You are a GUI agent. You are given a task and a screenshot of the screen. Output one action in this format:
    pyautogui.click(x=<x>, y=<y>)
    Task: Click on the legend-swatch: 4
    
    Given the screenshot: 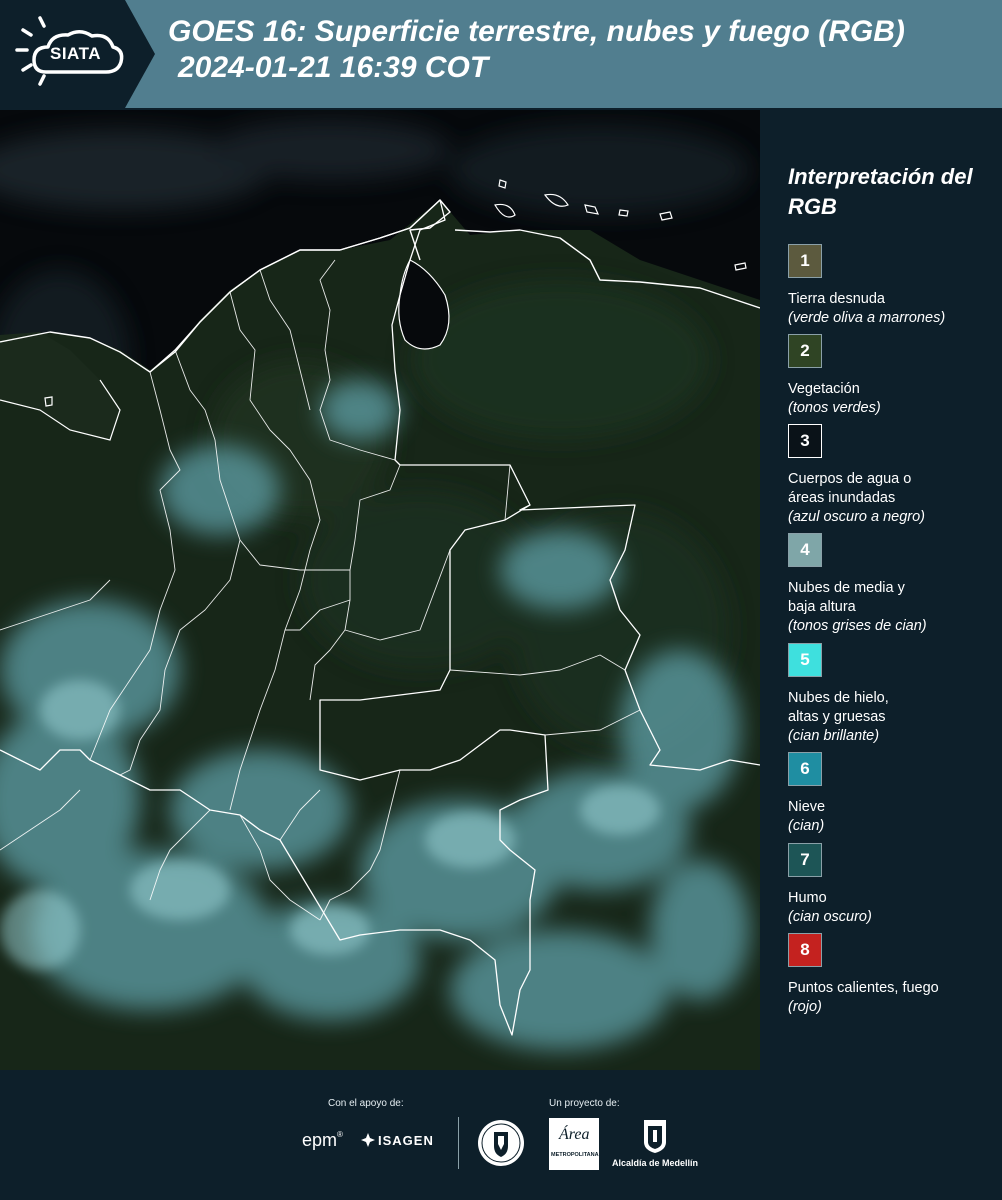 What is the action you would take?
    pyautogui.click(x=805, y=550)
    